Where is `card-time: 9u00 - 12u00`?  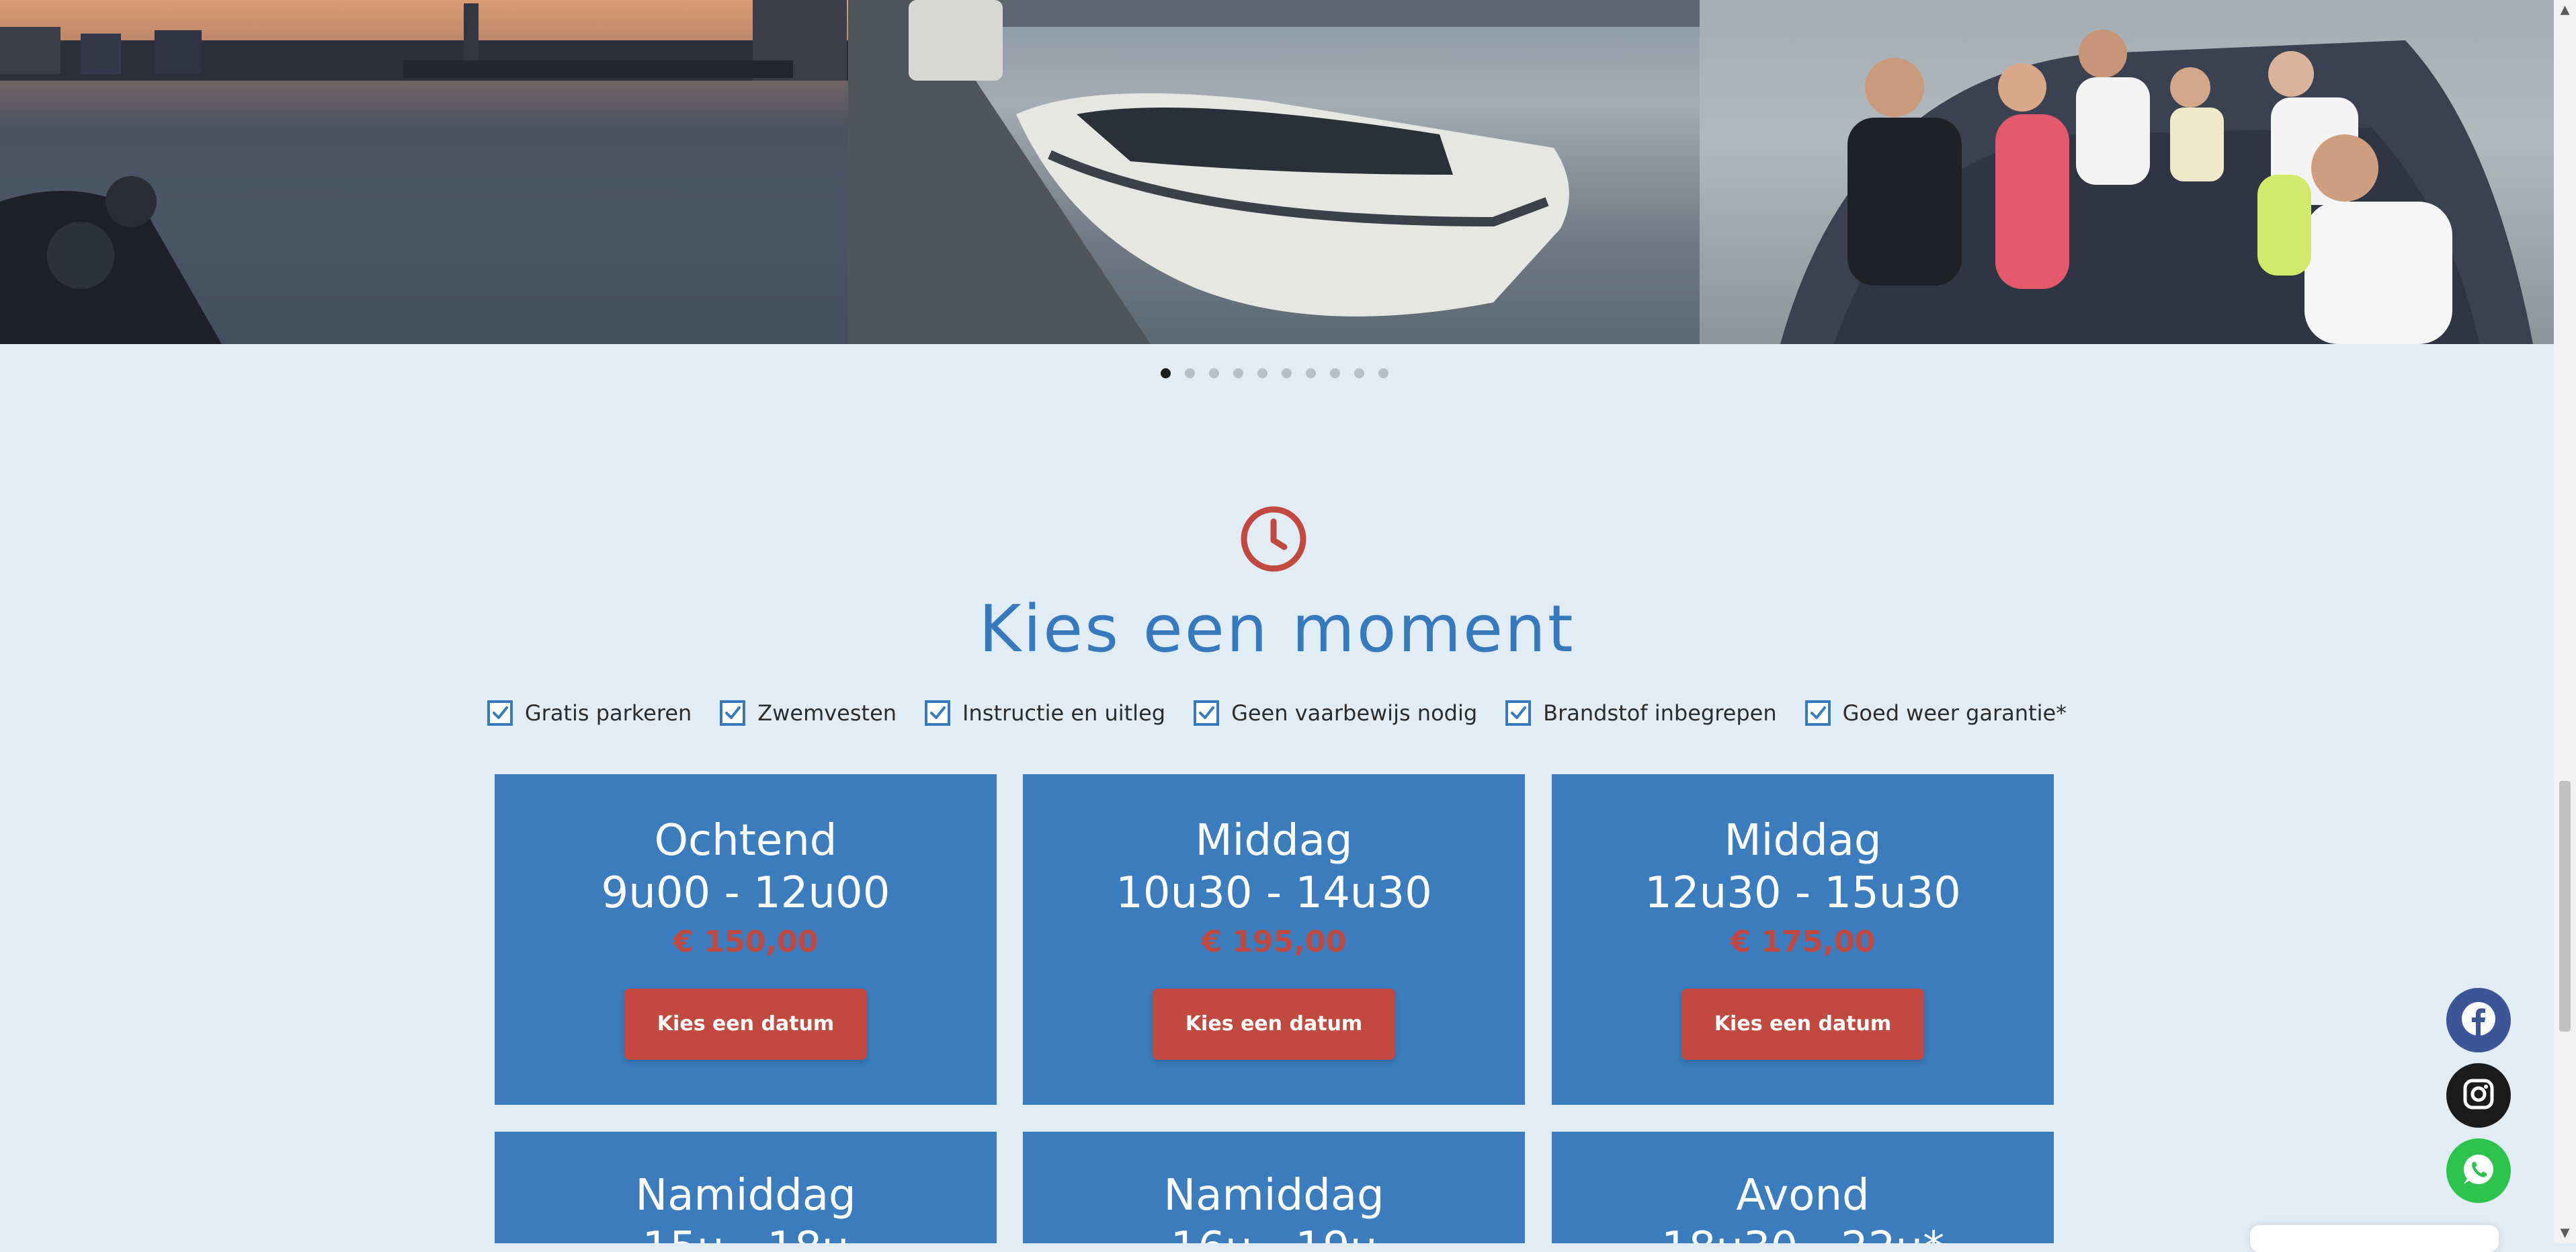 card-time: 9u00 - 12u00 is located at coordinates (745, 893).